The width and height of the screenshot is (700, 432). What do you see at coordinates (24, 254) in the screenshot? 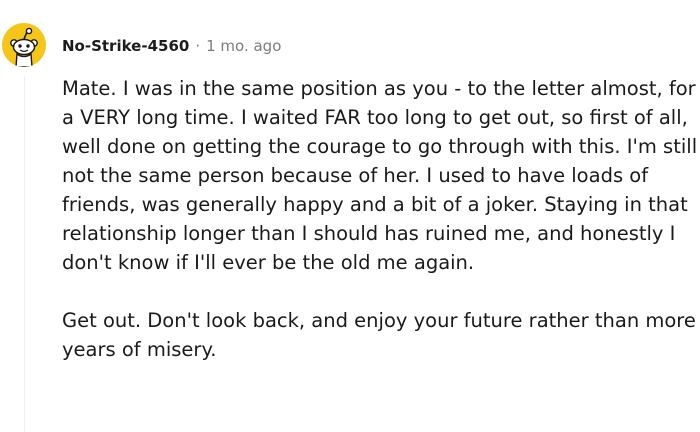
I see `thread-line` at bounding box center [24, 254].